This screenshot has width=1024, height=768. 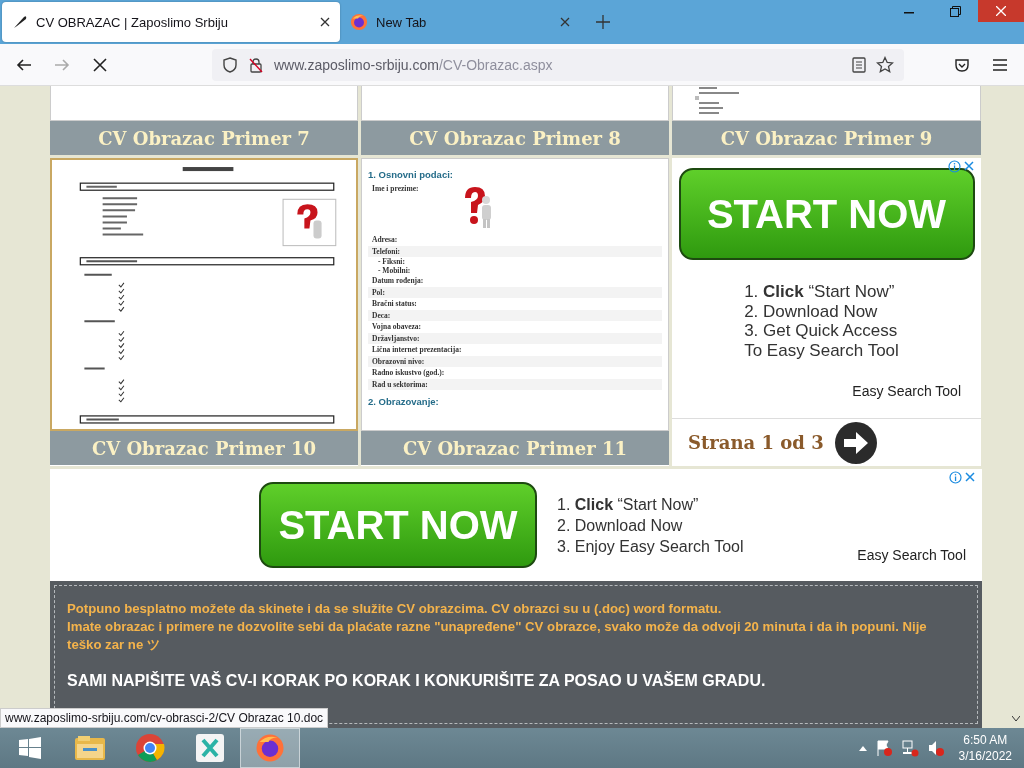 I want to click on feather-icon, so click(x=20, y=22).